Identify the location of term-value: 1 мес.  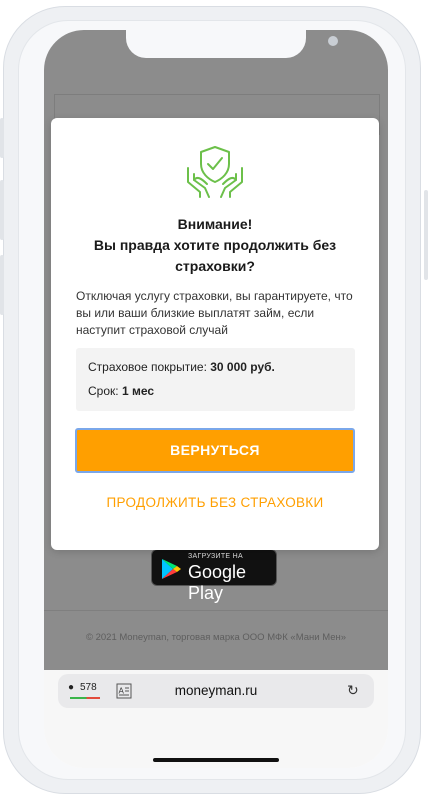
(138, 391).